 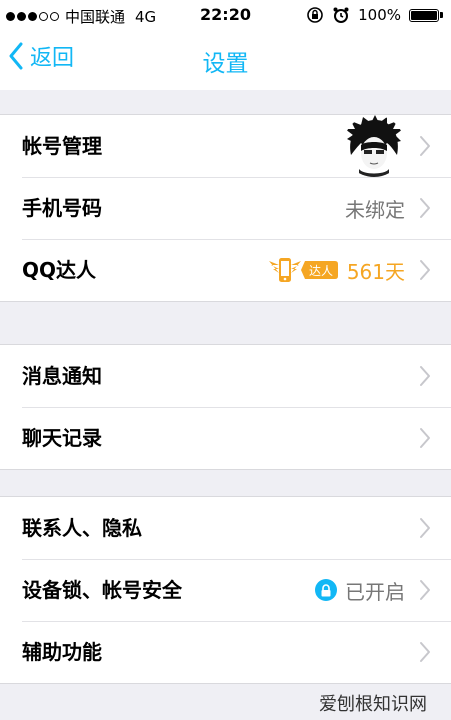 I want to click on row-phone-number: 手机号码 未绑定, so click(x=225, y=208).